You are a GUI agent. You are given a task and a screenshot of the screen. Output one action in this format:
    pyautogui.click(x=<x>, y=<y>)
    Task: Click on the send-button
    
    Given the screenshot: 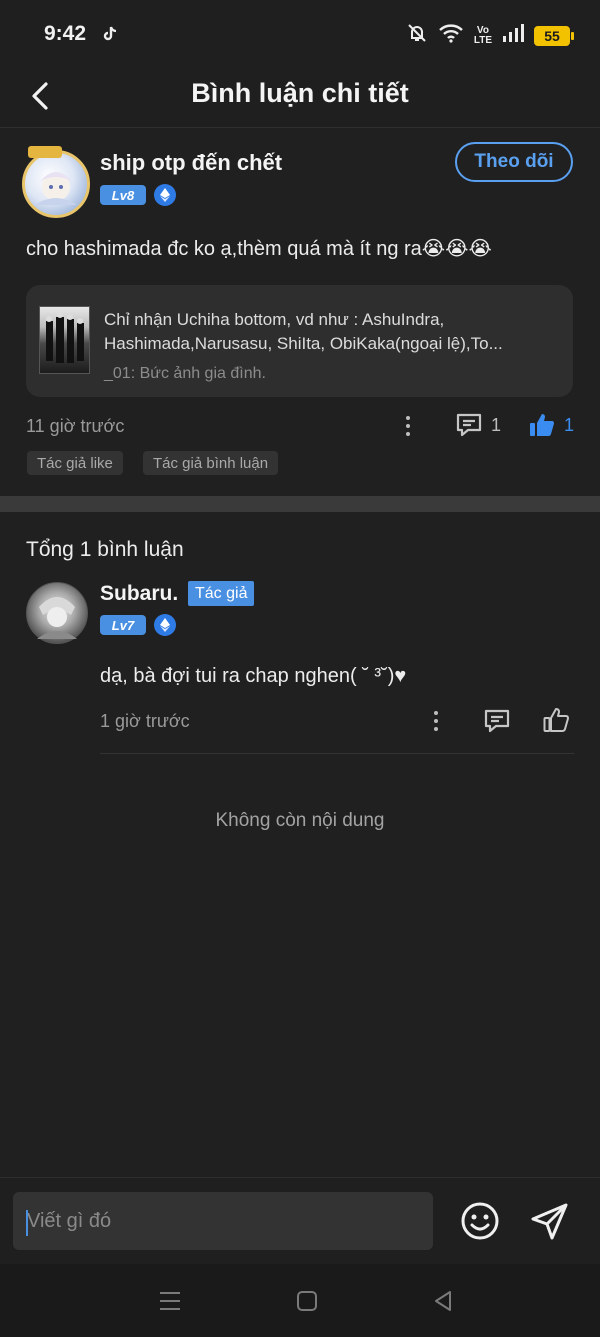 What is the action you would take?
    pyautogui.click(x=550, y=1221)
    